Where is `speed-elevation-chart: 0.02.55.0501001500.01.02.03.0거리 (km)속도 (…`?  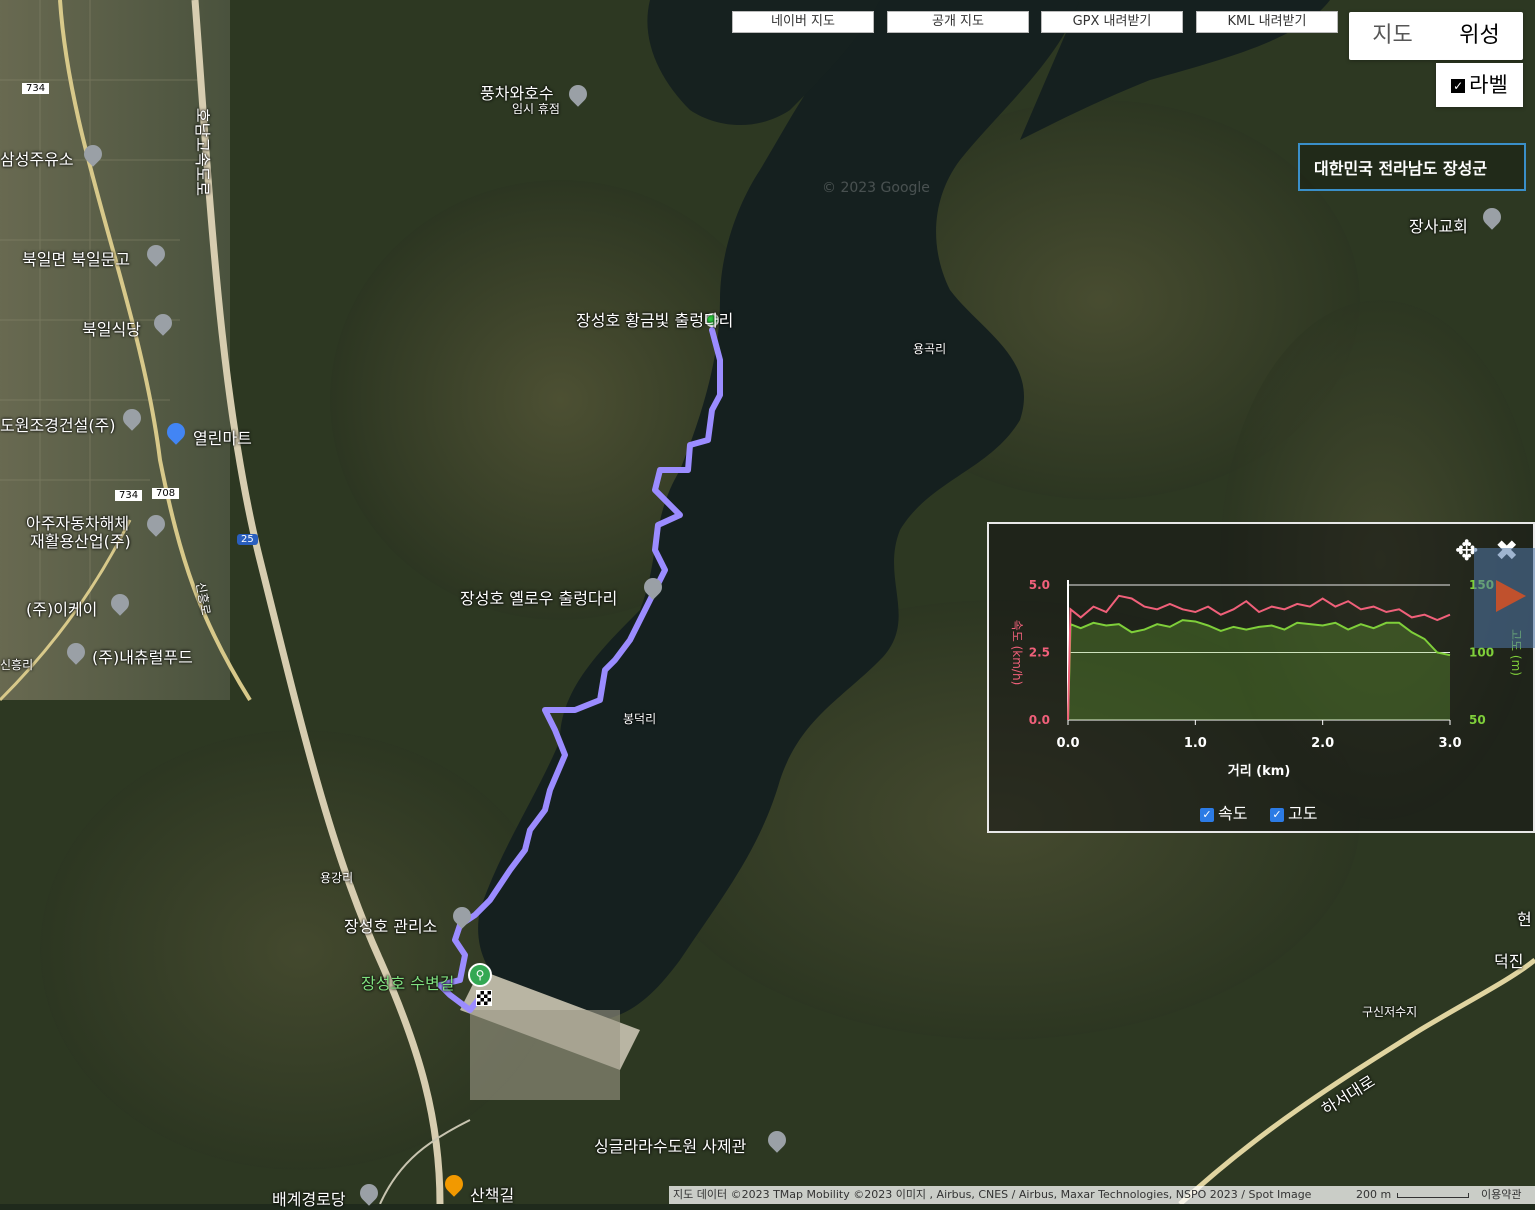
speed-elevation-chart: 0.02.55.0501001500.01.02.03.0거리 (km)속도 (… is located at coordinates (1266, 678).